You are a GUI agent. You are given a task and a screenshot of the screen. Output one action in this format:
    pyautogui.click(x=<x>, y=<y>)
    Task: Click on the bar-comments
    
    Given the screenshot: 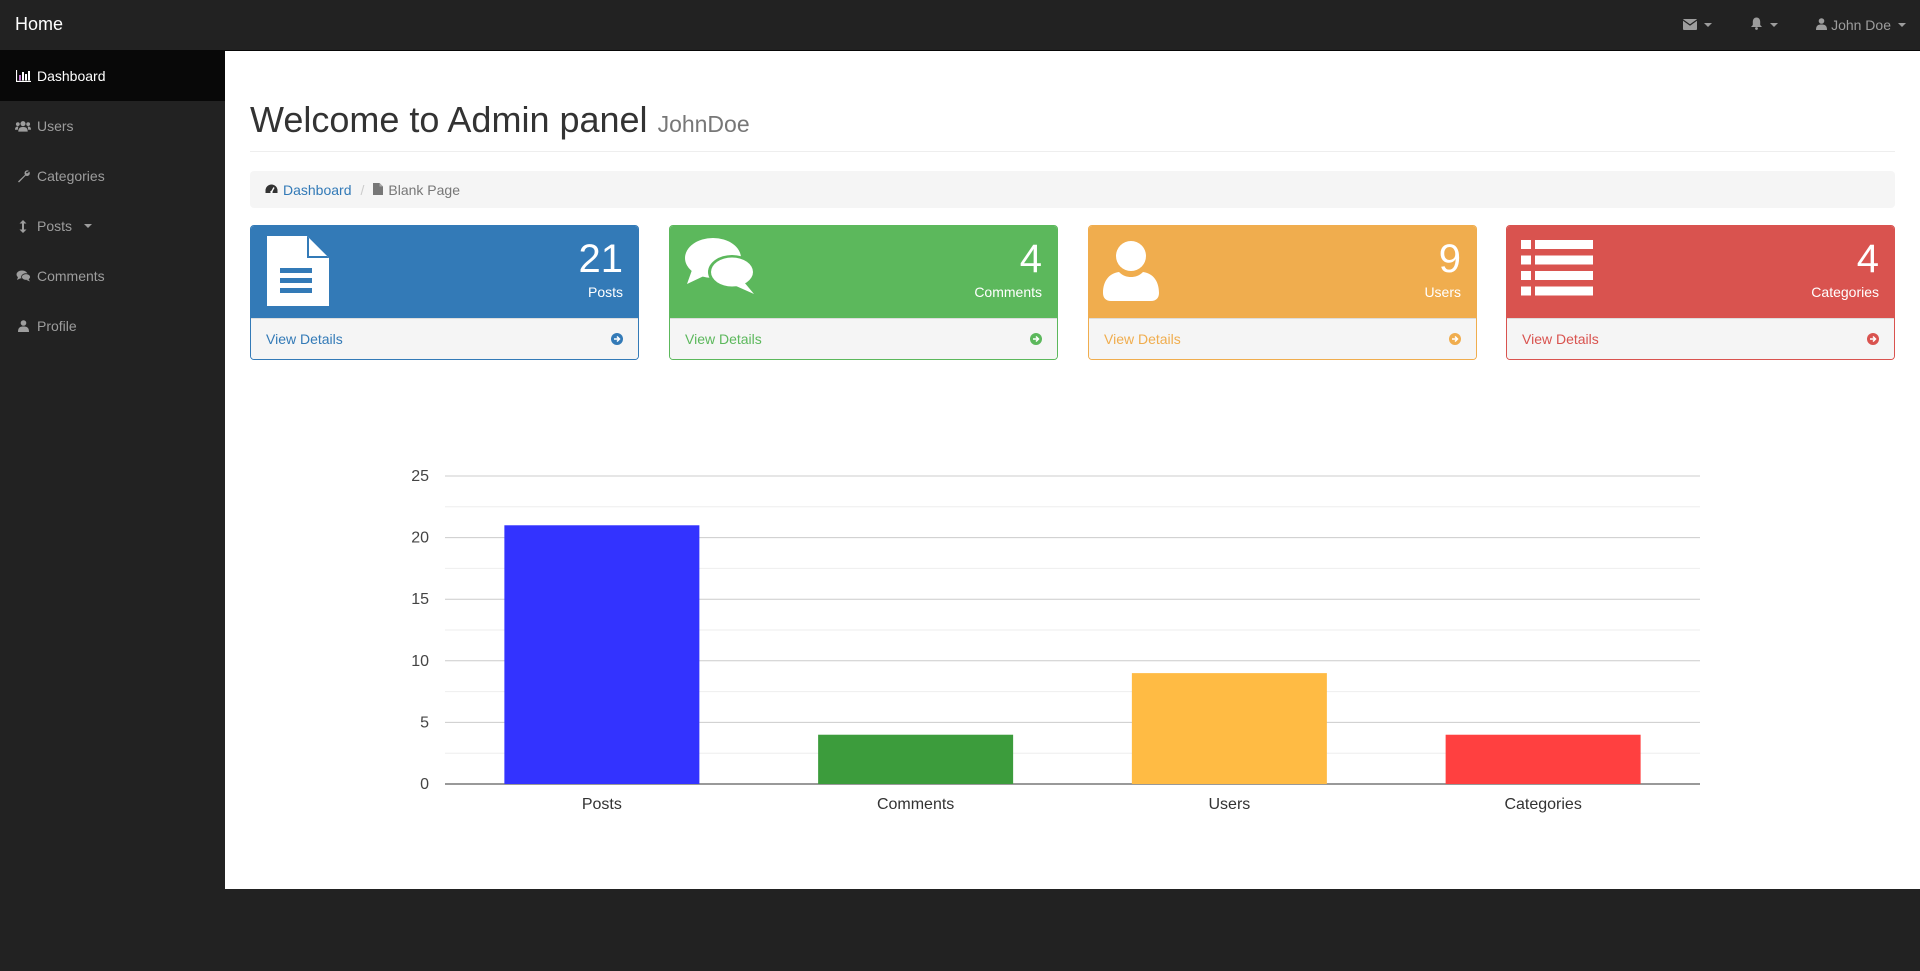 What is the action you would take?
    pyautogui.click(x=916, y=759)
    